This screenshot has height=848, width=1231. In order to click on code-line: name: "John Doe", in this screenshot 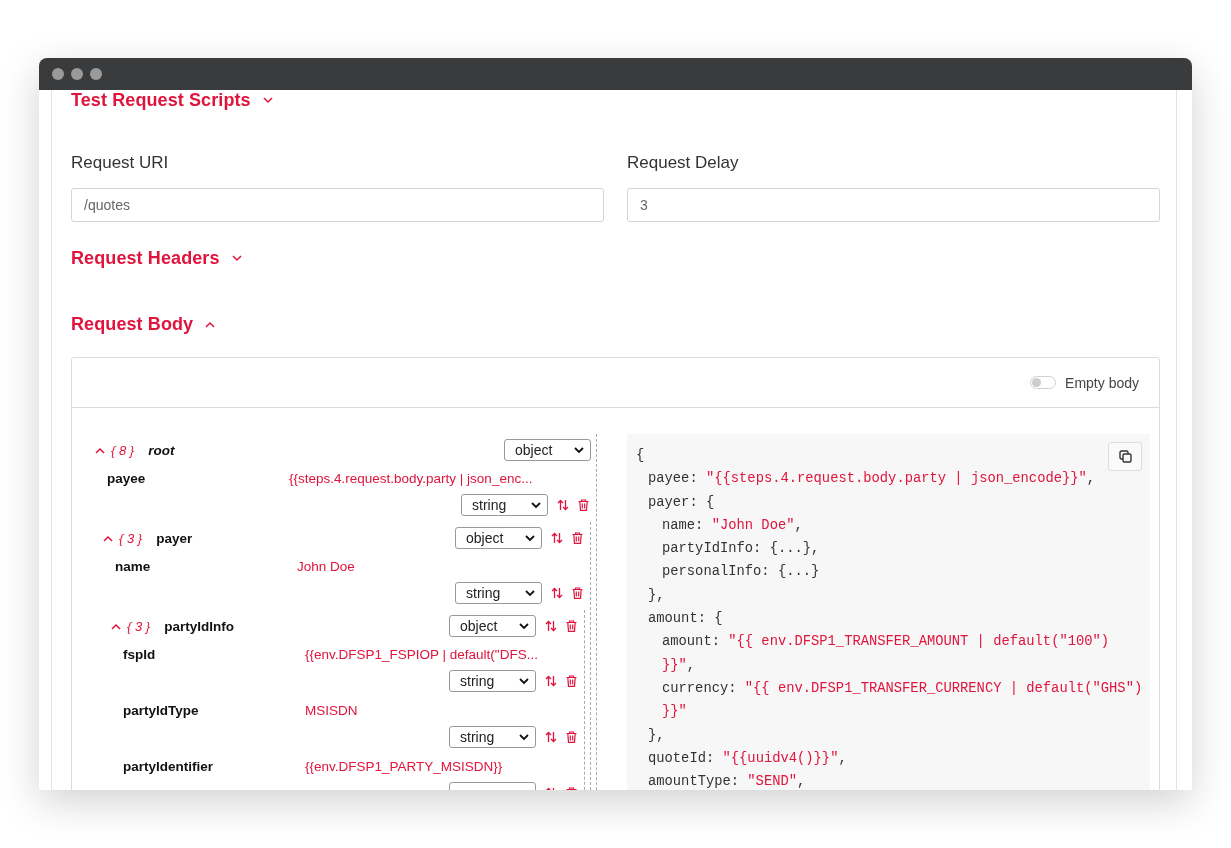, I will do `click(732, 525)`.